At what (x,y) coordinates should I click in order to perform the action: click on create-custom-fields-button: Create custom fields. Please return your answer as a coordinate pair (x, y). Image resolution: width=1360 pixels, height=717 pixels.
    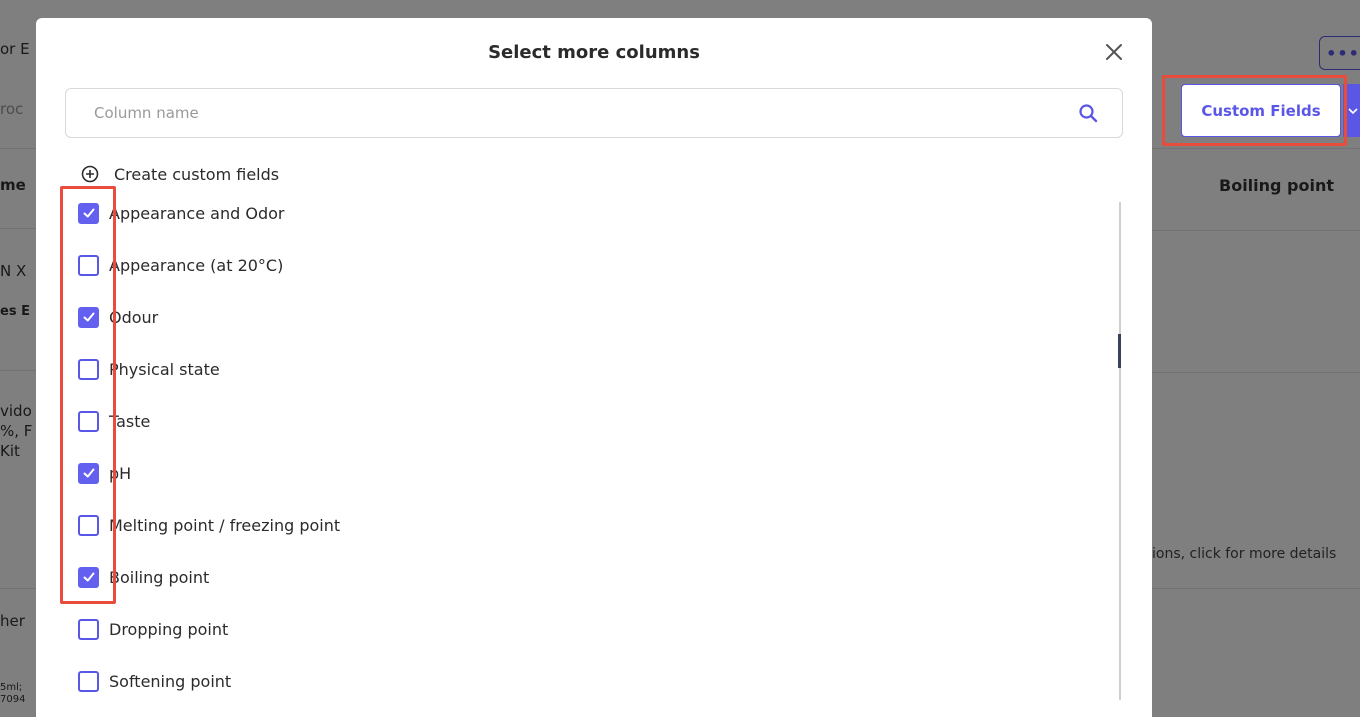
    Looking at the image, I should click on (179, 174).